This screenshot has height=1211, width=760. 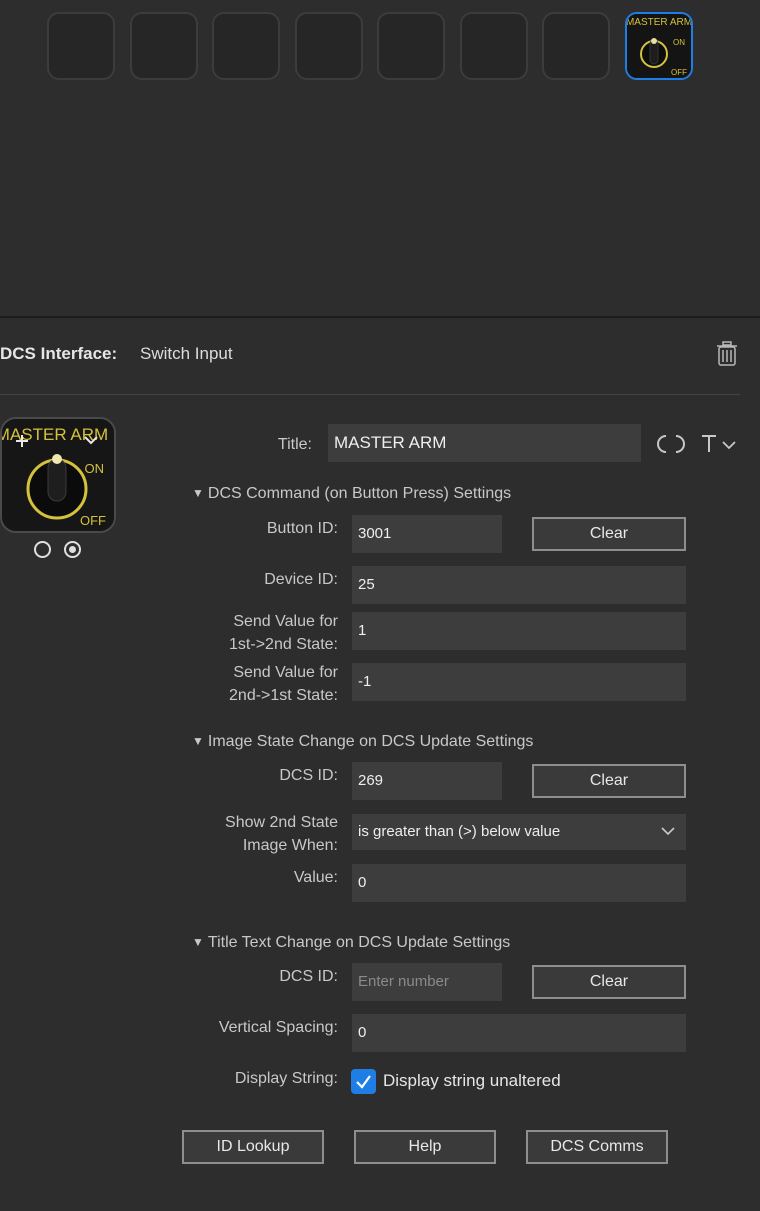 I want to click on threshold-value-label: Value:, so click(x=315, y=877).